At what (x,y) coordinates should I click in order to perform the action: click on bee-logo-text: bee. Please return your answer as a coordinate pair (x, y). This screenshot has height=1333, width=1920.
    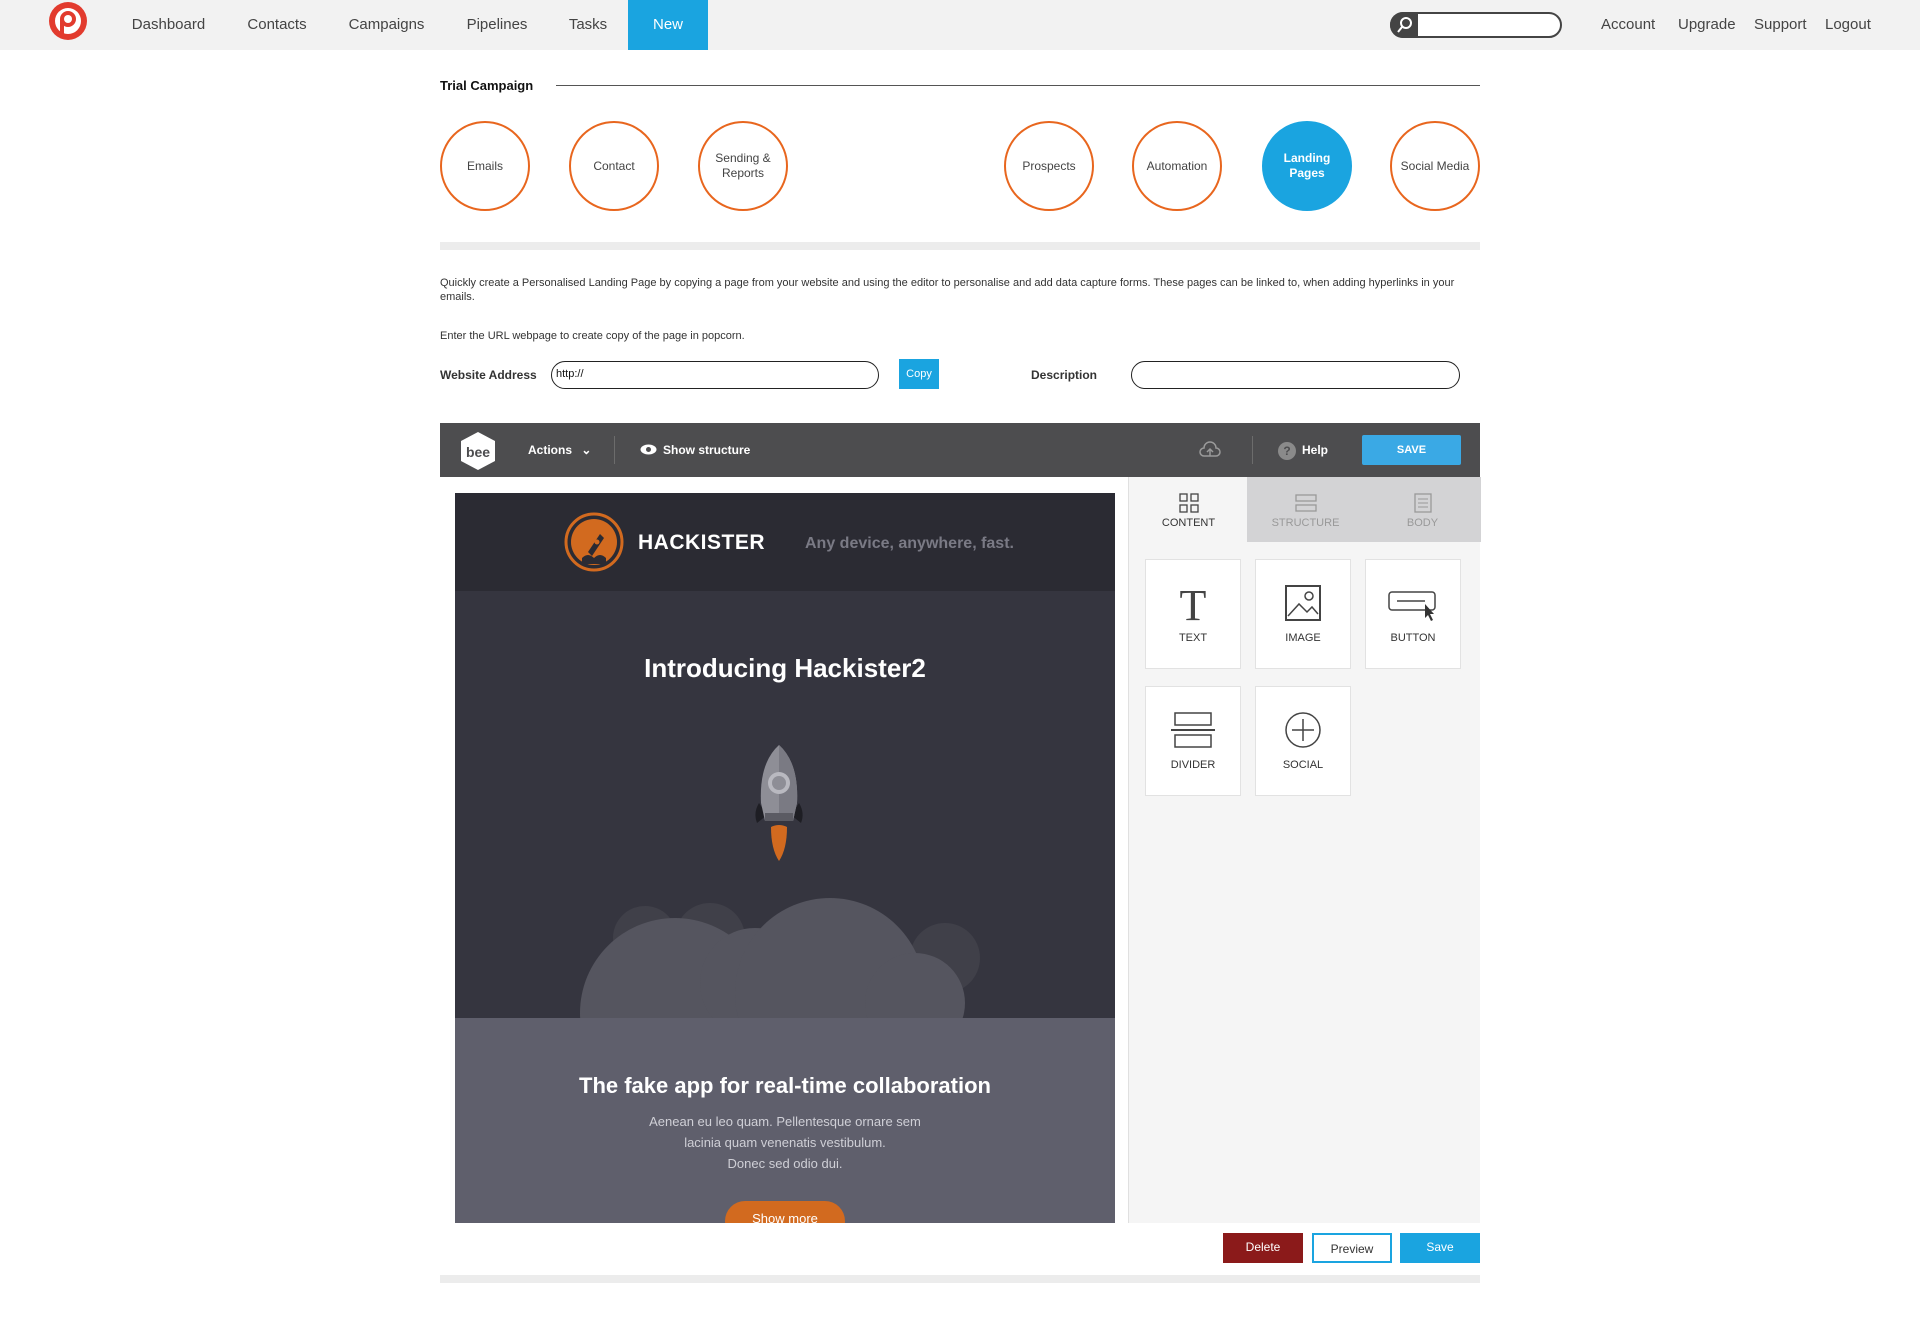
    Looking at the image, I should click on (478, 452).